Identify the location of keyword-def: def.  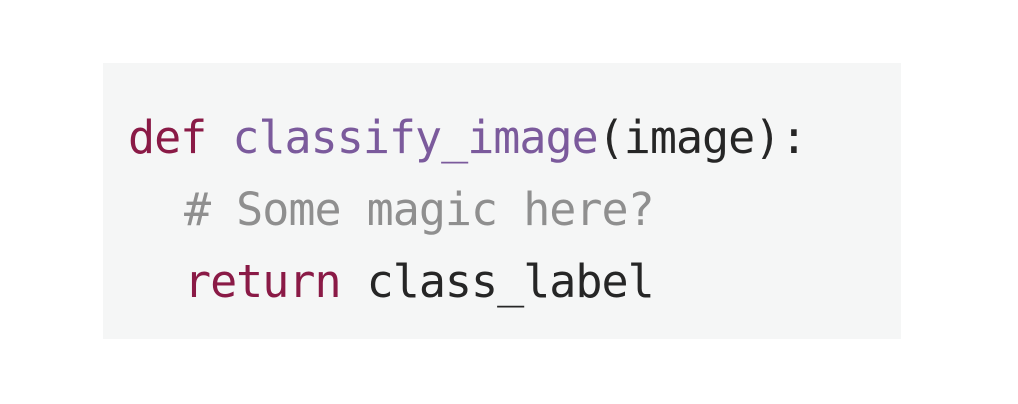
(167, 137).